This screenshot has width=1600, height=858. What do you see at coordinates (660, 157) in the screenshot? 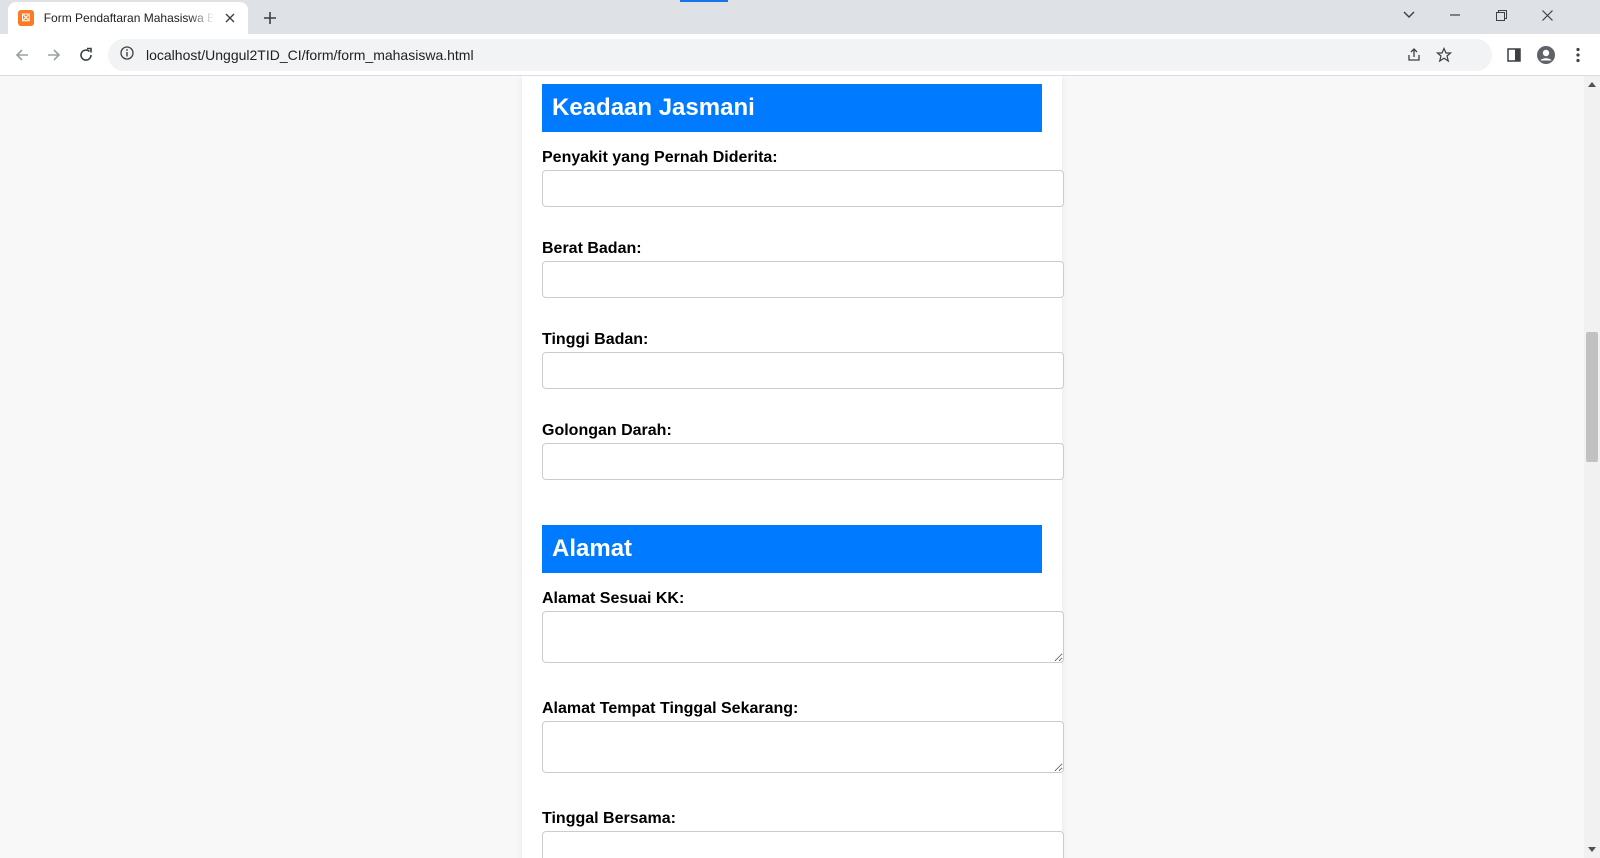
I see `label-penyakit: Penyakit yang Pernah Diderita:` at bounding box center [660, 157].